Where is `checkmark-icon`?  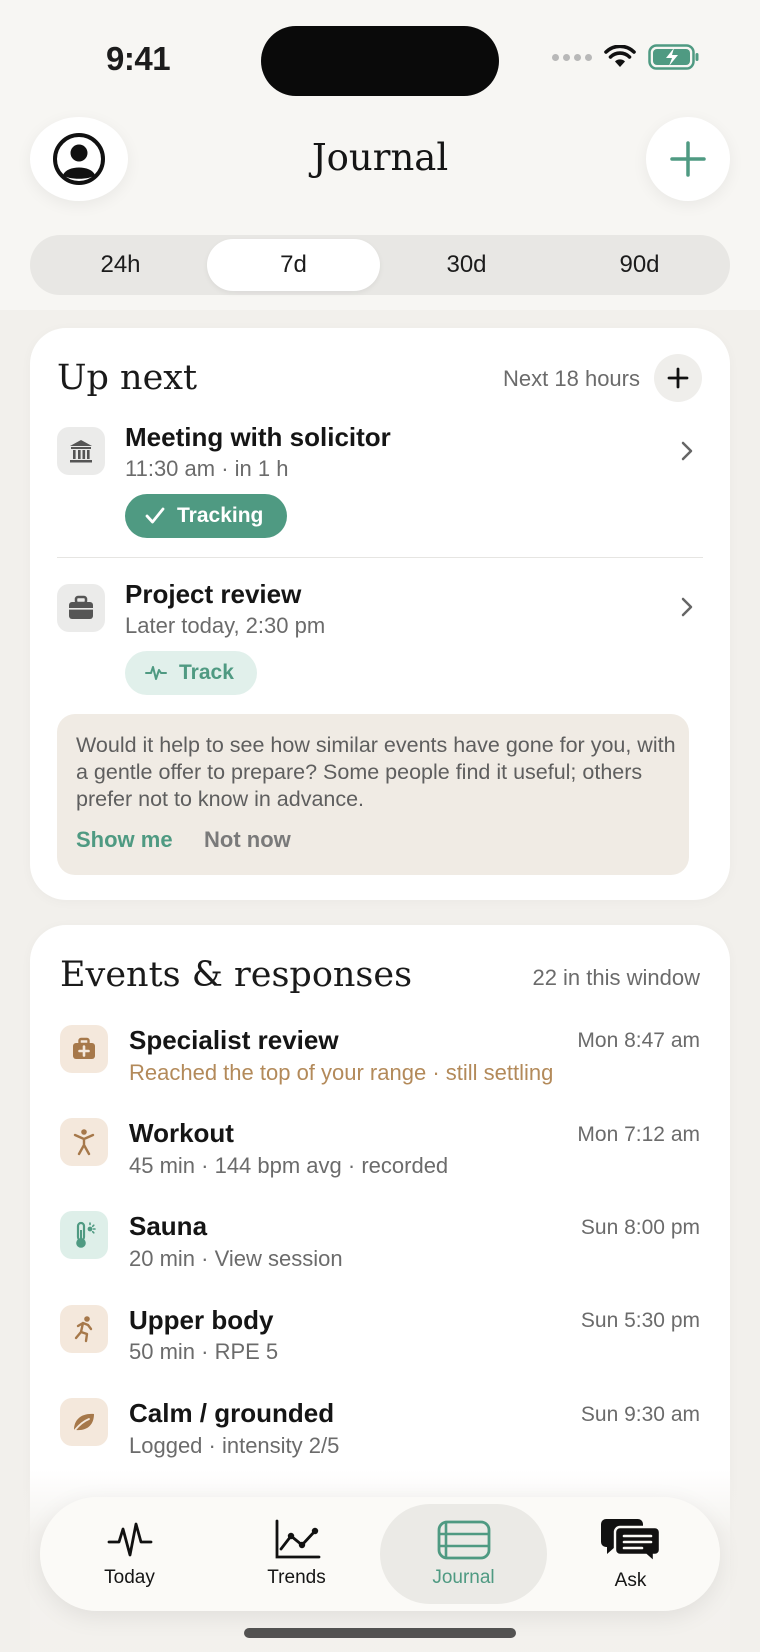 checkmark-icon is located at coordinates (155, 515).